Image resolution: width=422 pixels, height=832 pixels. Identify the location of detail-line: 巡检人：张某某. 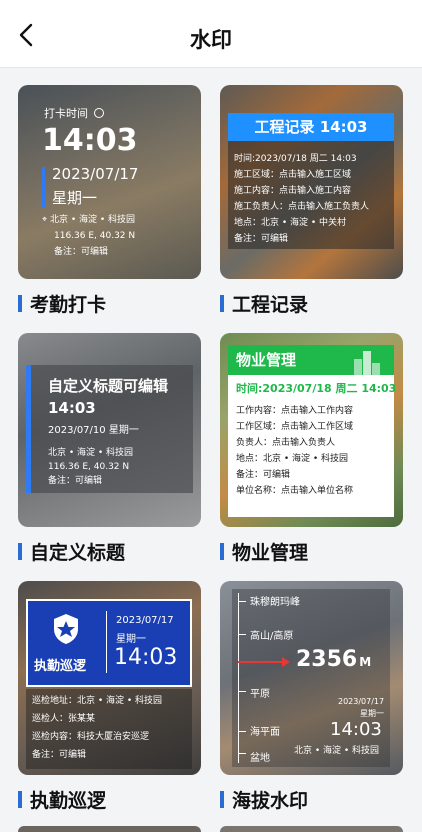
(64, 719).